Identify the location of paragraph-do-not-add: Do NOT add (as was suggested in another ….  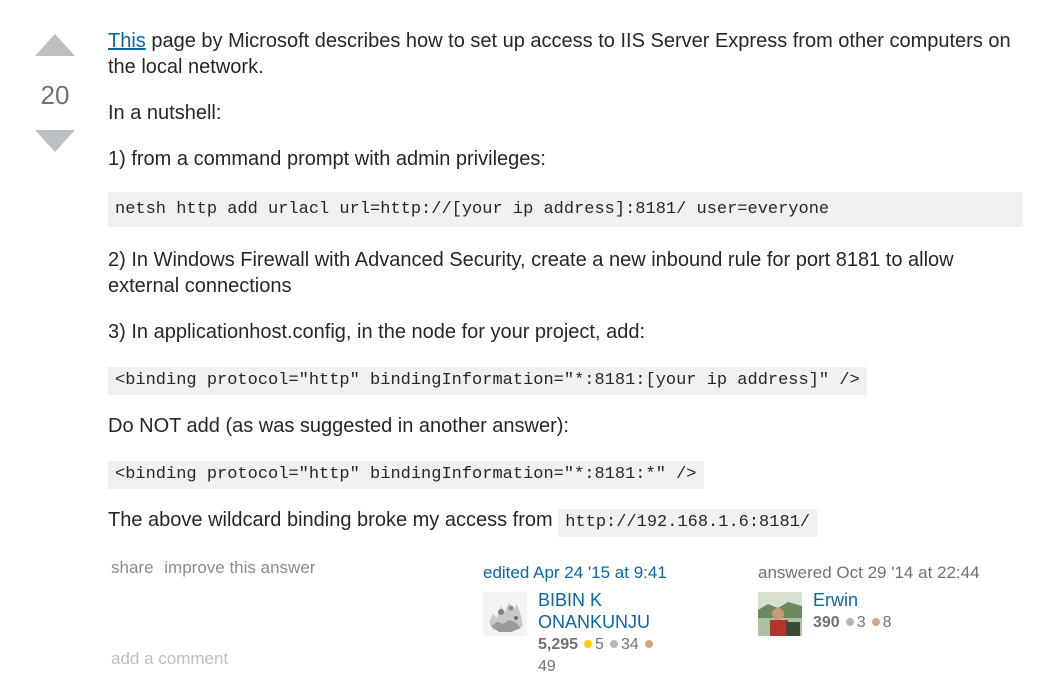
(338, 426).